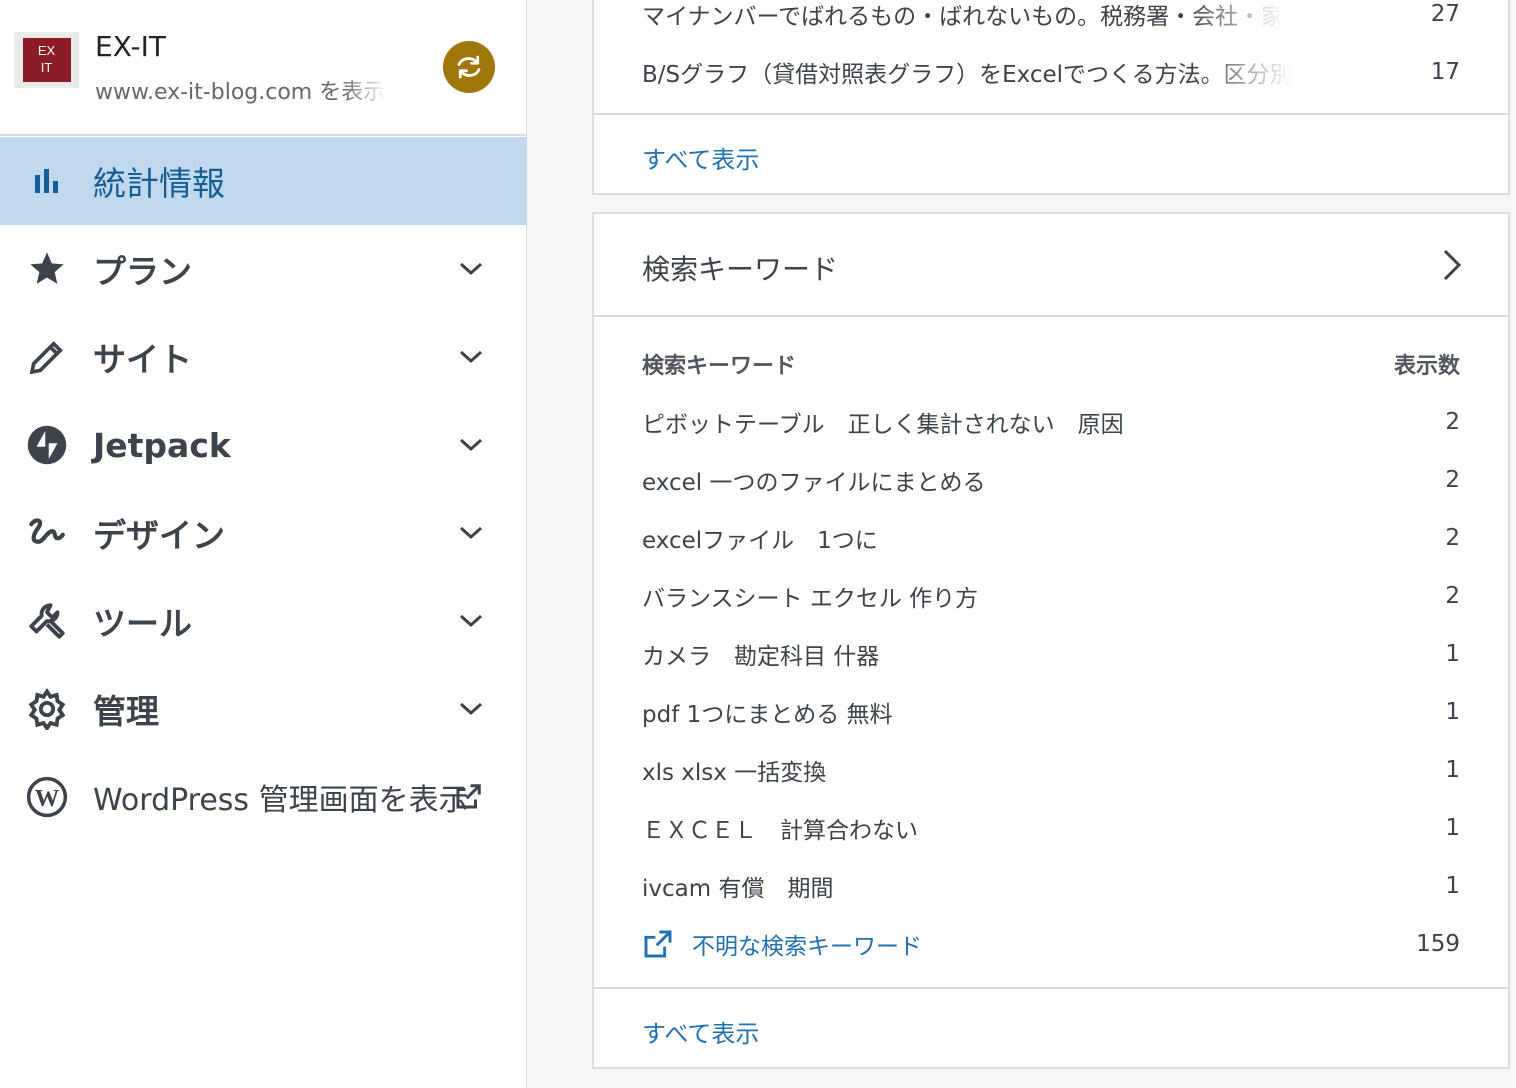  I want to click on sidebar-item-label: デザイン, so click(159, 535).